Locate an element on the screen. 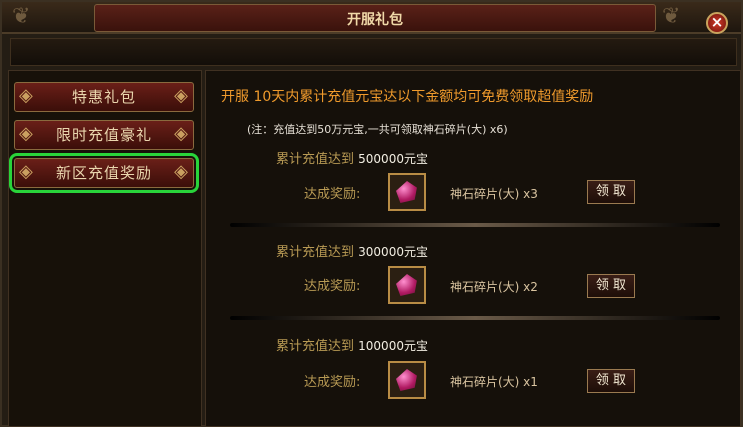  tier-title: 累计充值达到 300000元宝 is located at coordinates (352, 250).